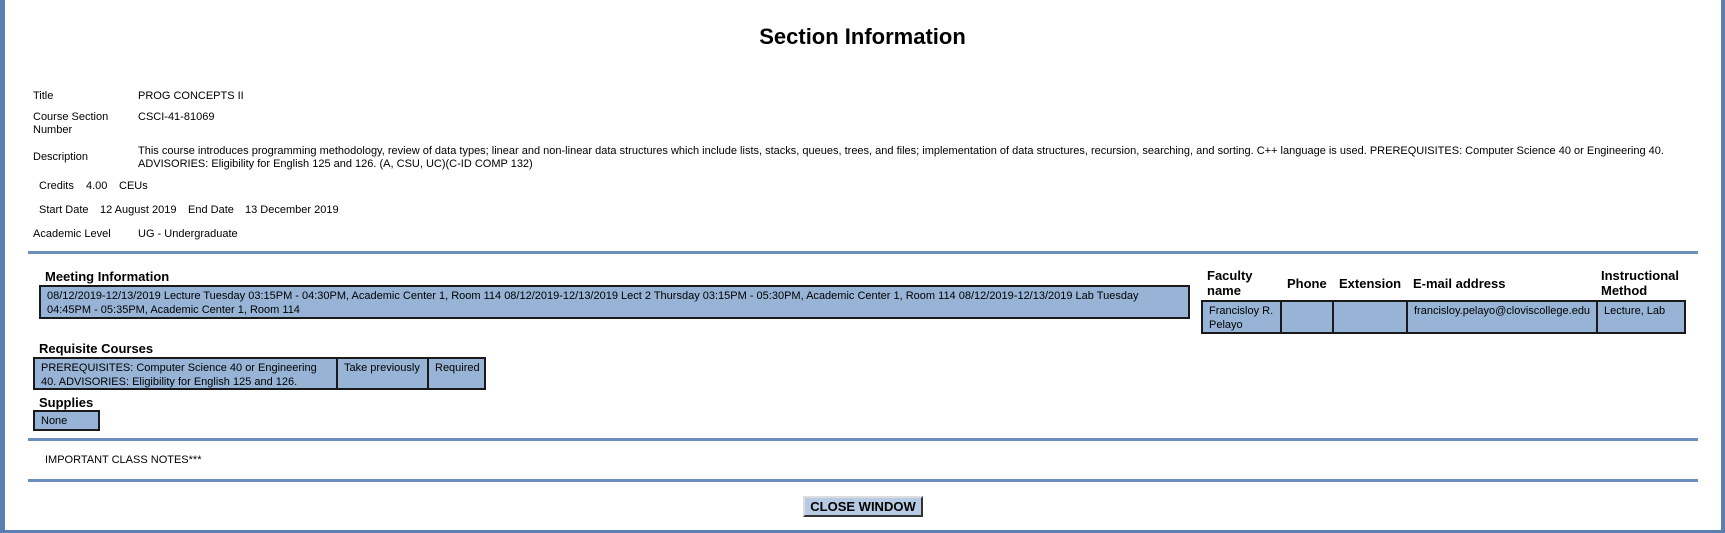 The height and width of the screenshot is (533, 1725). Describe the element at coordinates (1370, 317) in the screenshot. I see `extension-cell` at that location.